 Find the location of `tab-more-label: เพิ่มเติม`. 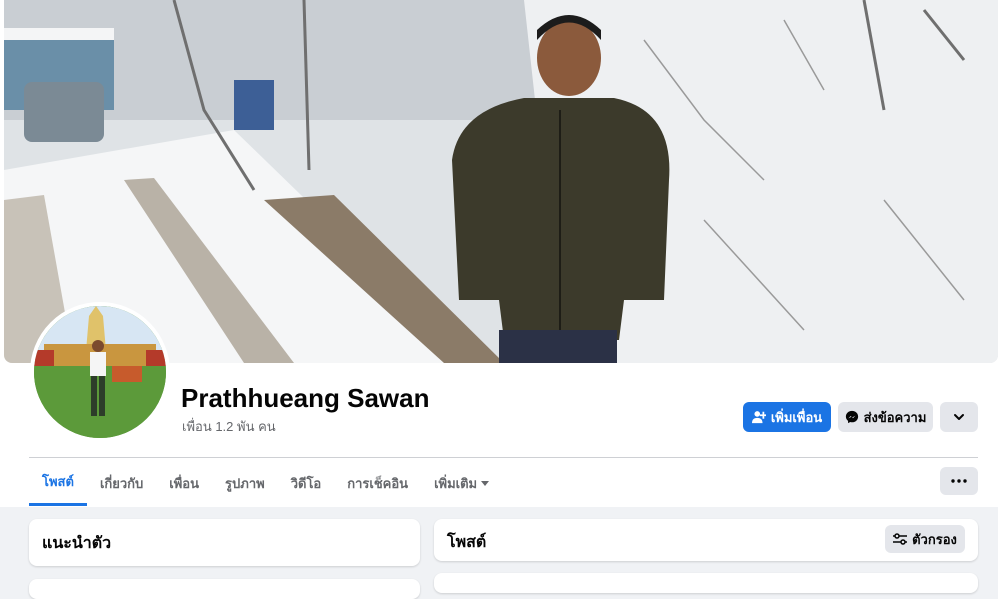

tab-more-label: เพิ่มเติม is located at coordinates (456, 483).